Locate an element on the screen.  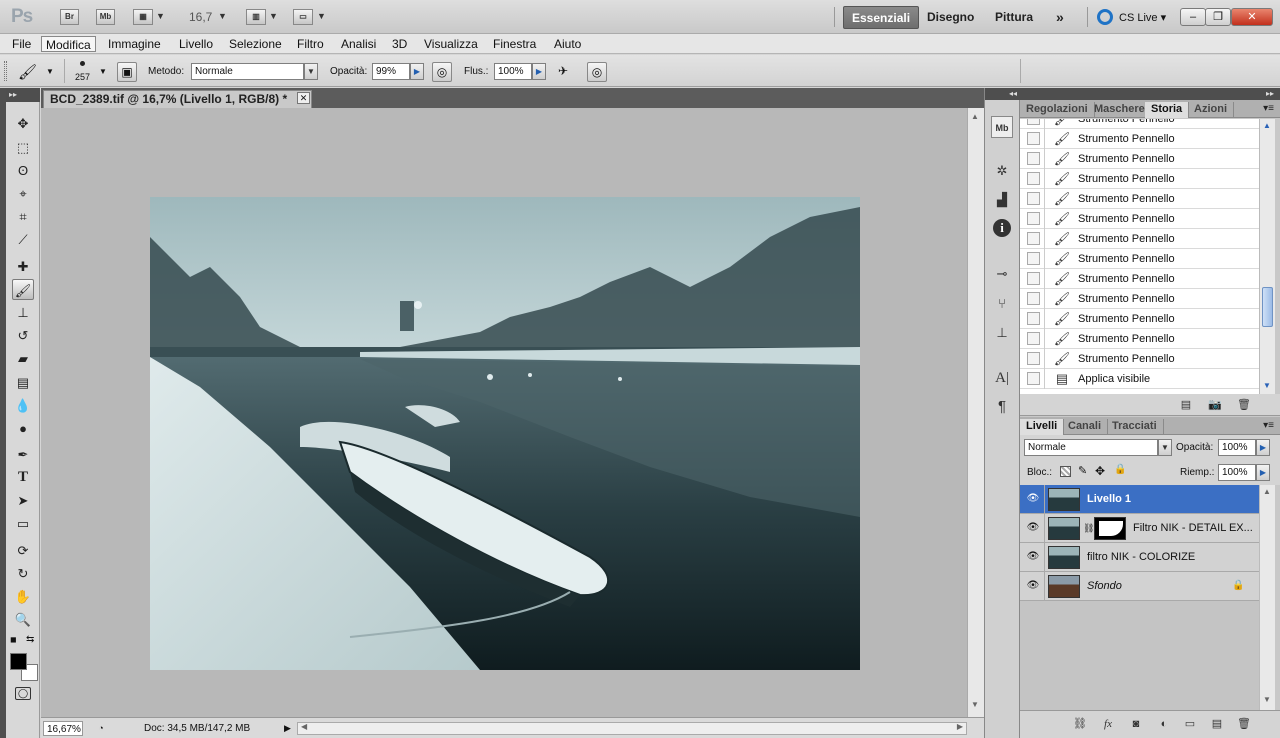
paragraph-panel-icon: ¶ is located at coordinates (1002, 407).